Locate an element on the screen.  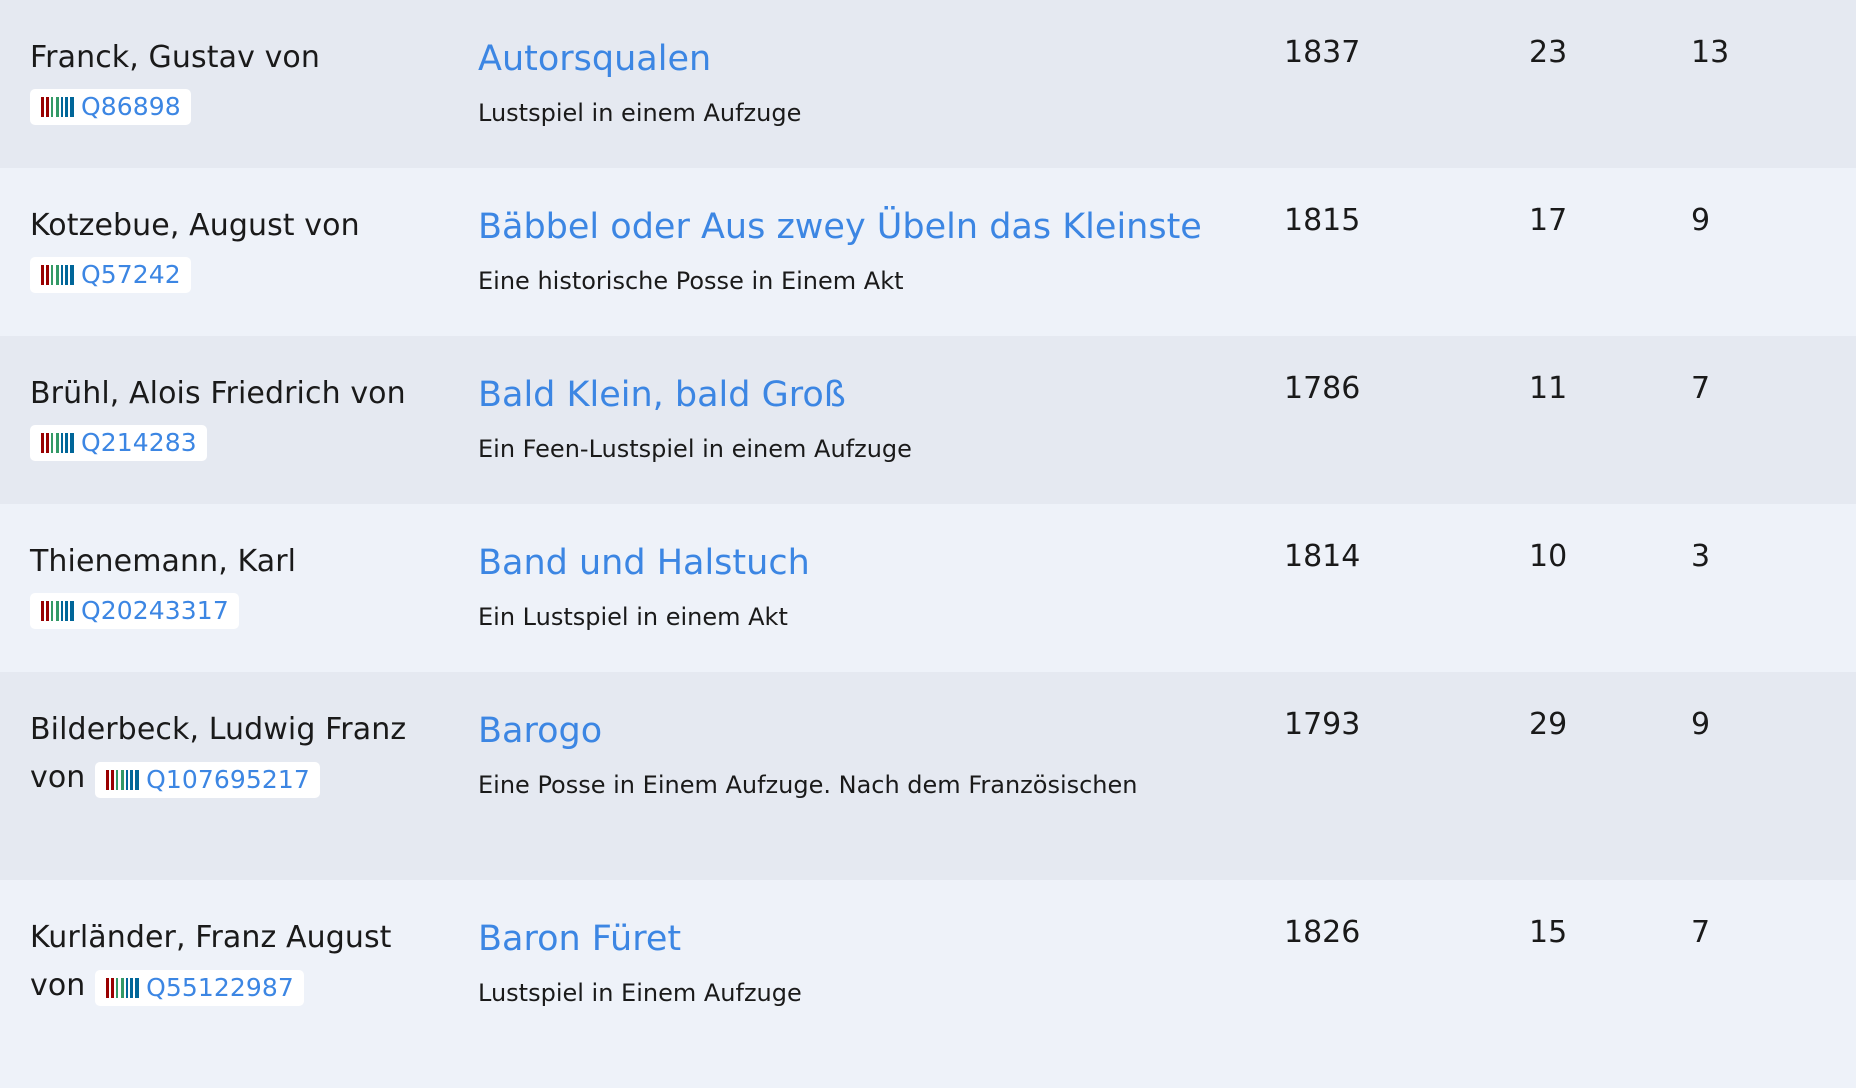
play-subtitle: Lustspiel in einem Aufzuge is located at coordinates (640, 113).